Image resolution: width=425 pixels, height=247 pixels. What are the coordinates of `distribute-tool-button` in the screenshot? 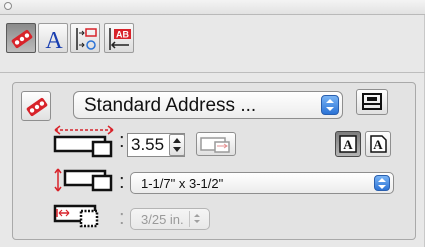 It's located at (85, 38).